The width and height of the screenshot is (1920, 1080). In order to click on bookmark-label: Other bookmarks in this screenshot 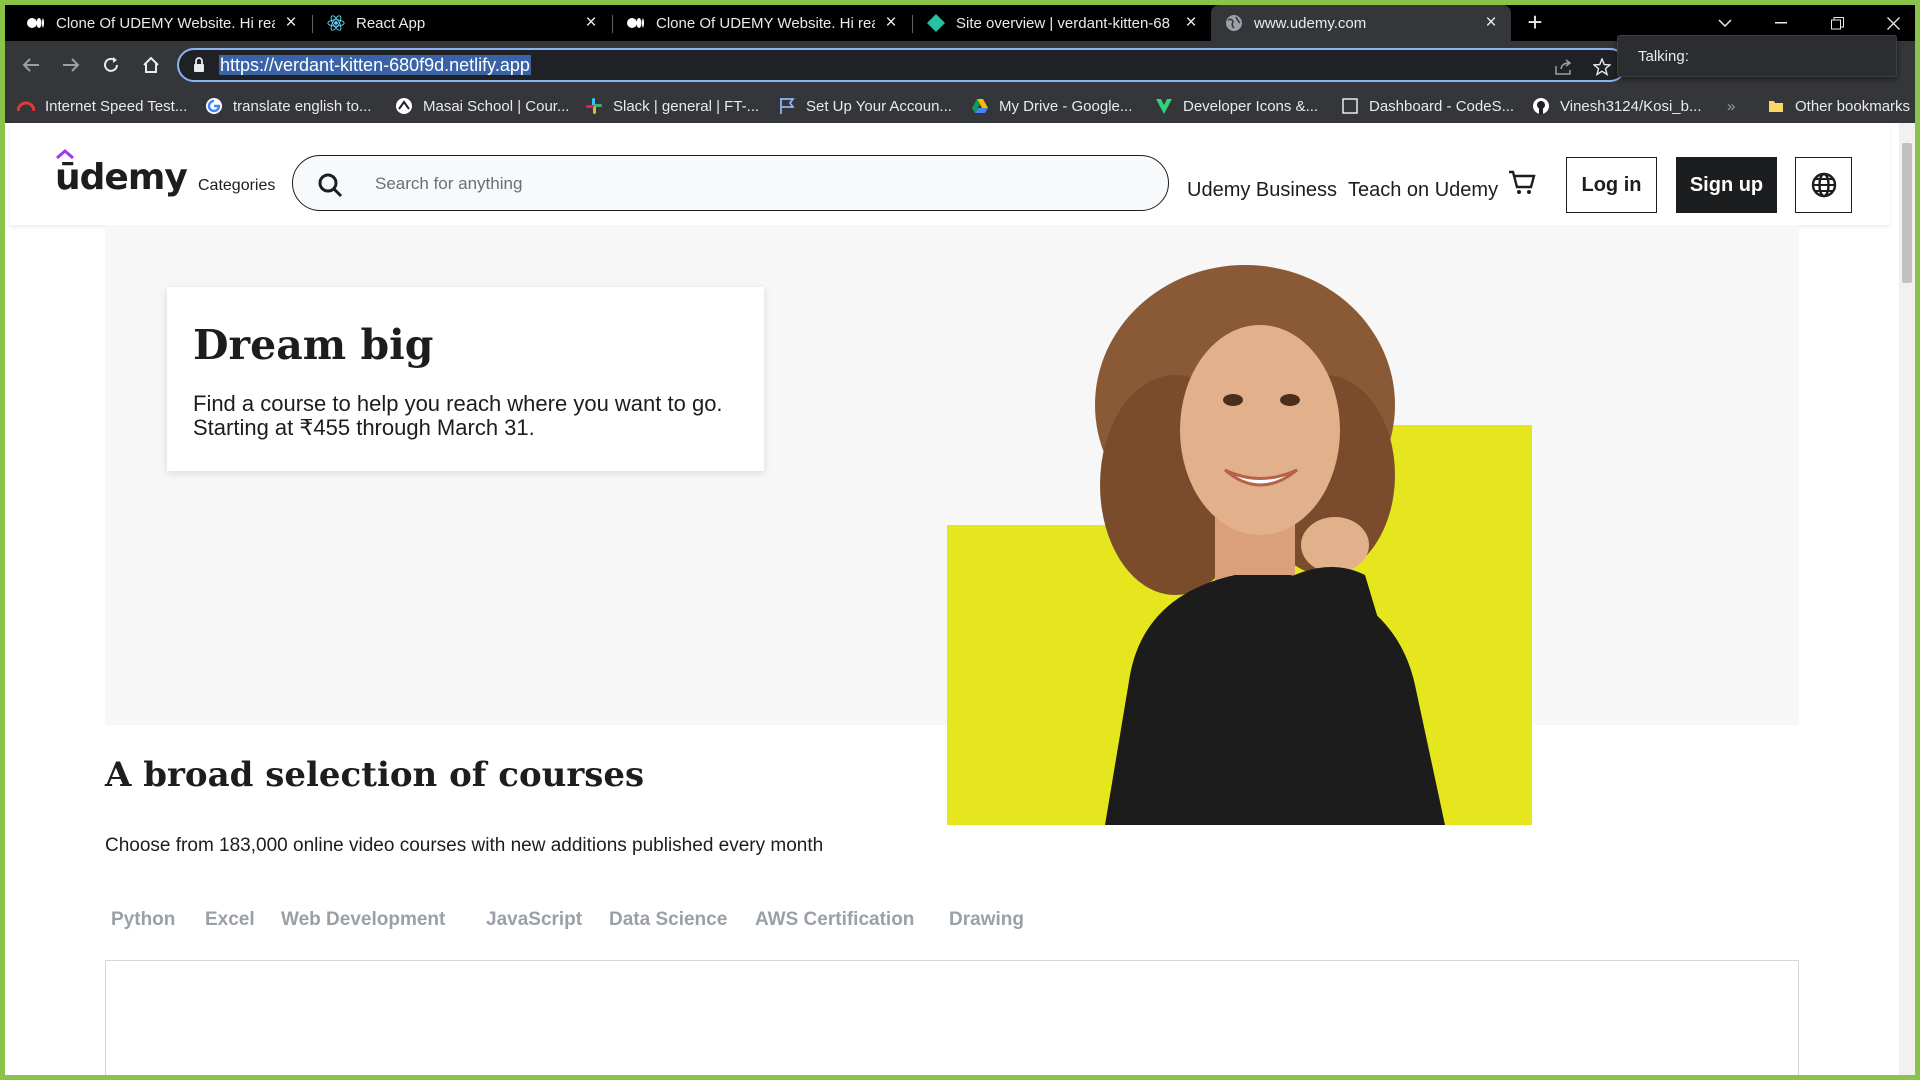, I will do `click(1853, 106)`.